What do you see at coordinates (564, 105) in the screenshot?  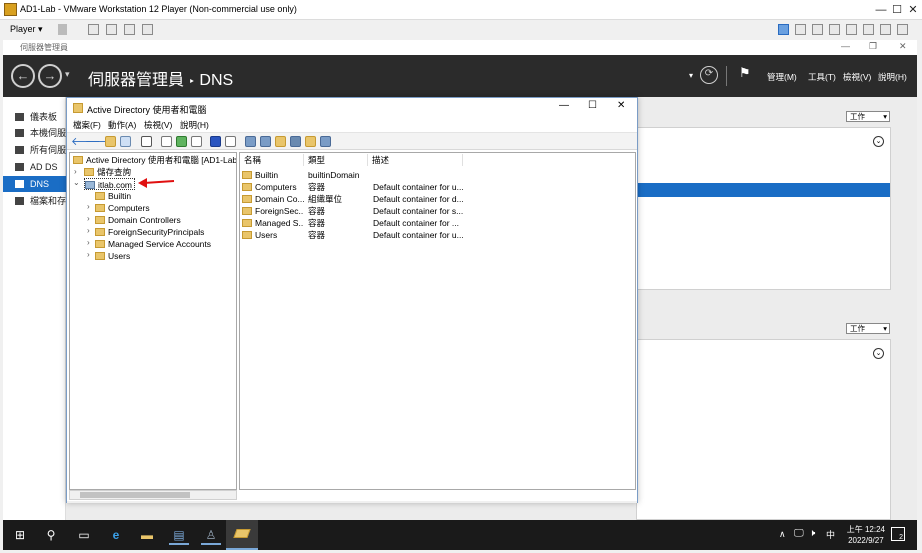 I see `aduc-minimize-button: —` at bounding box center [564, 105].